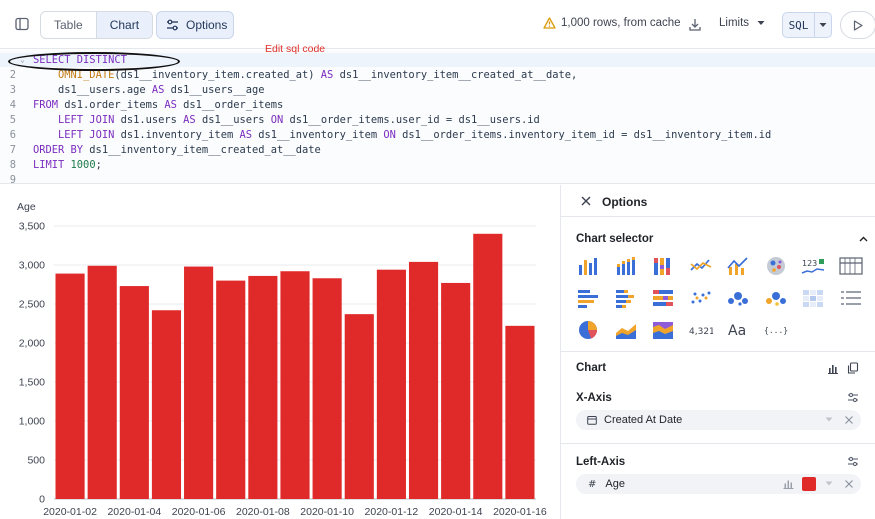  Describe the element at coordinates (231, 389) in the screenshot. I see `bar: 2020-01-07: 2800` at that location.